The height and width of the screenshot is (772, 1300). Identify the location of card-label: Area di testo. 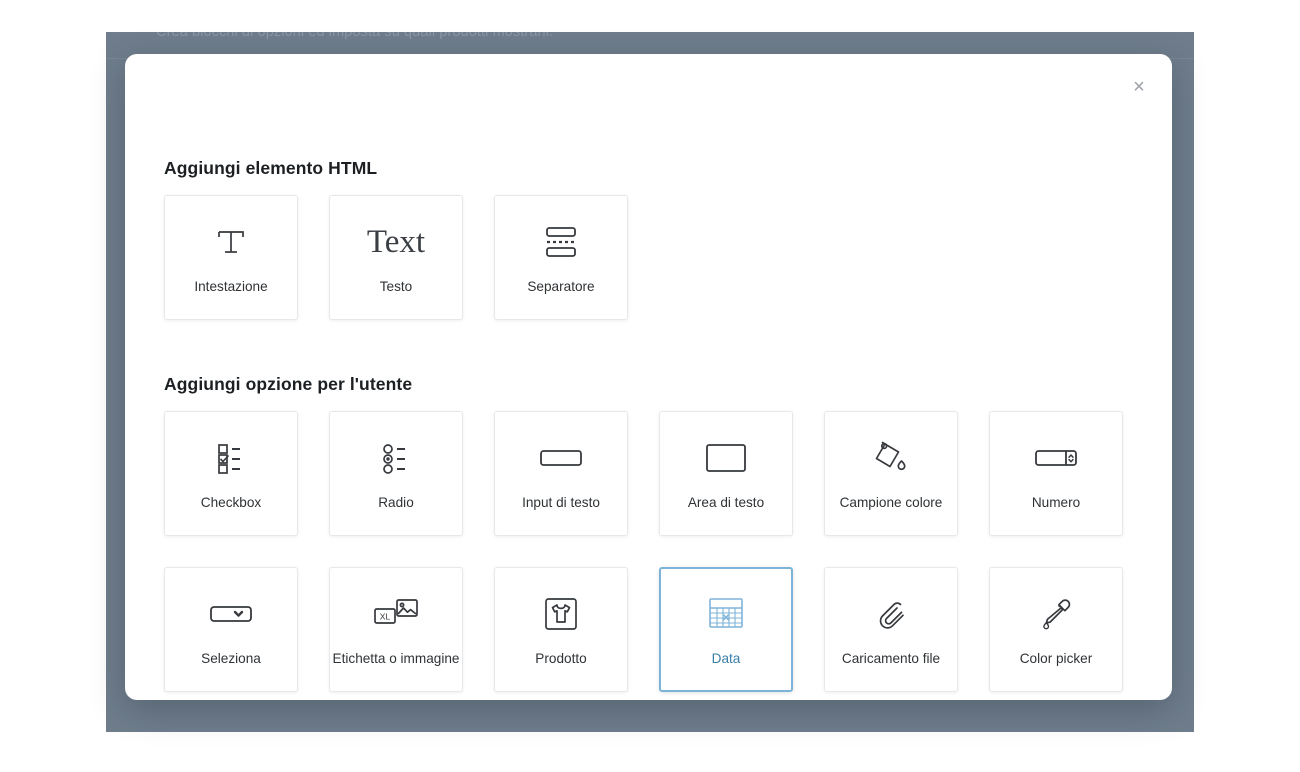
(726, 503).